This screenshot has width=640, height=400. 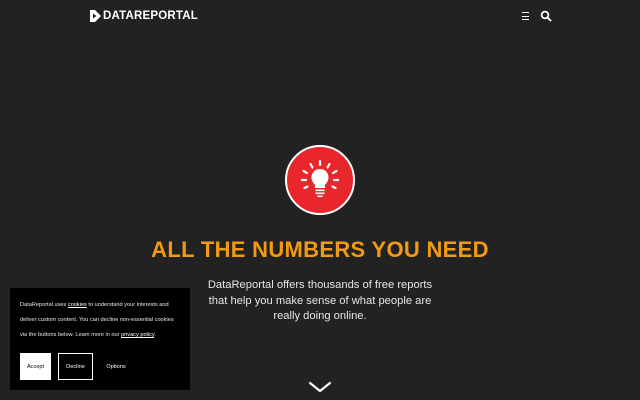 What do you see at coordinates (155, 335) in the screenshot?
I see `cookie-text-end: .` at bounding box center [155, 335].